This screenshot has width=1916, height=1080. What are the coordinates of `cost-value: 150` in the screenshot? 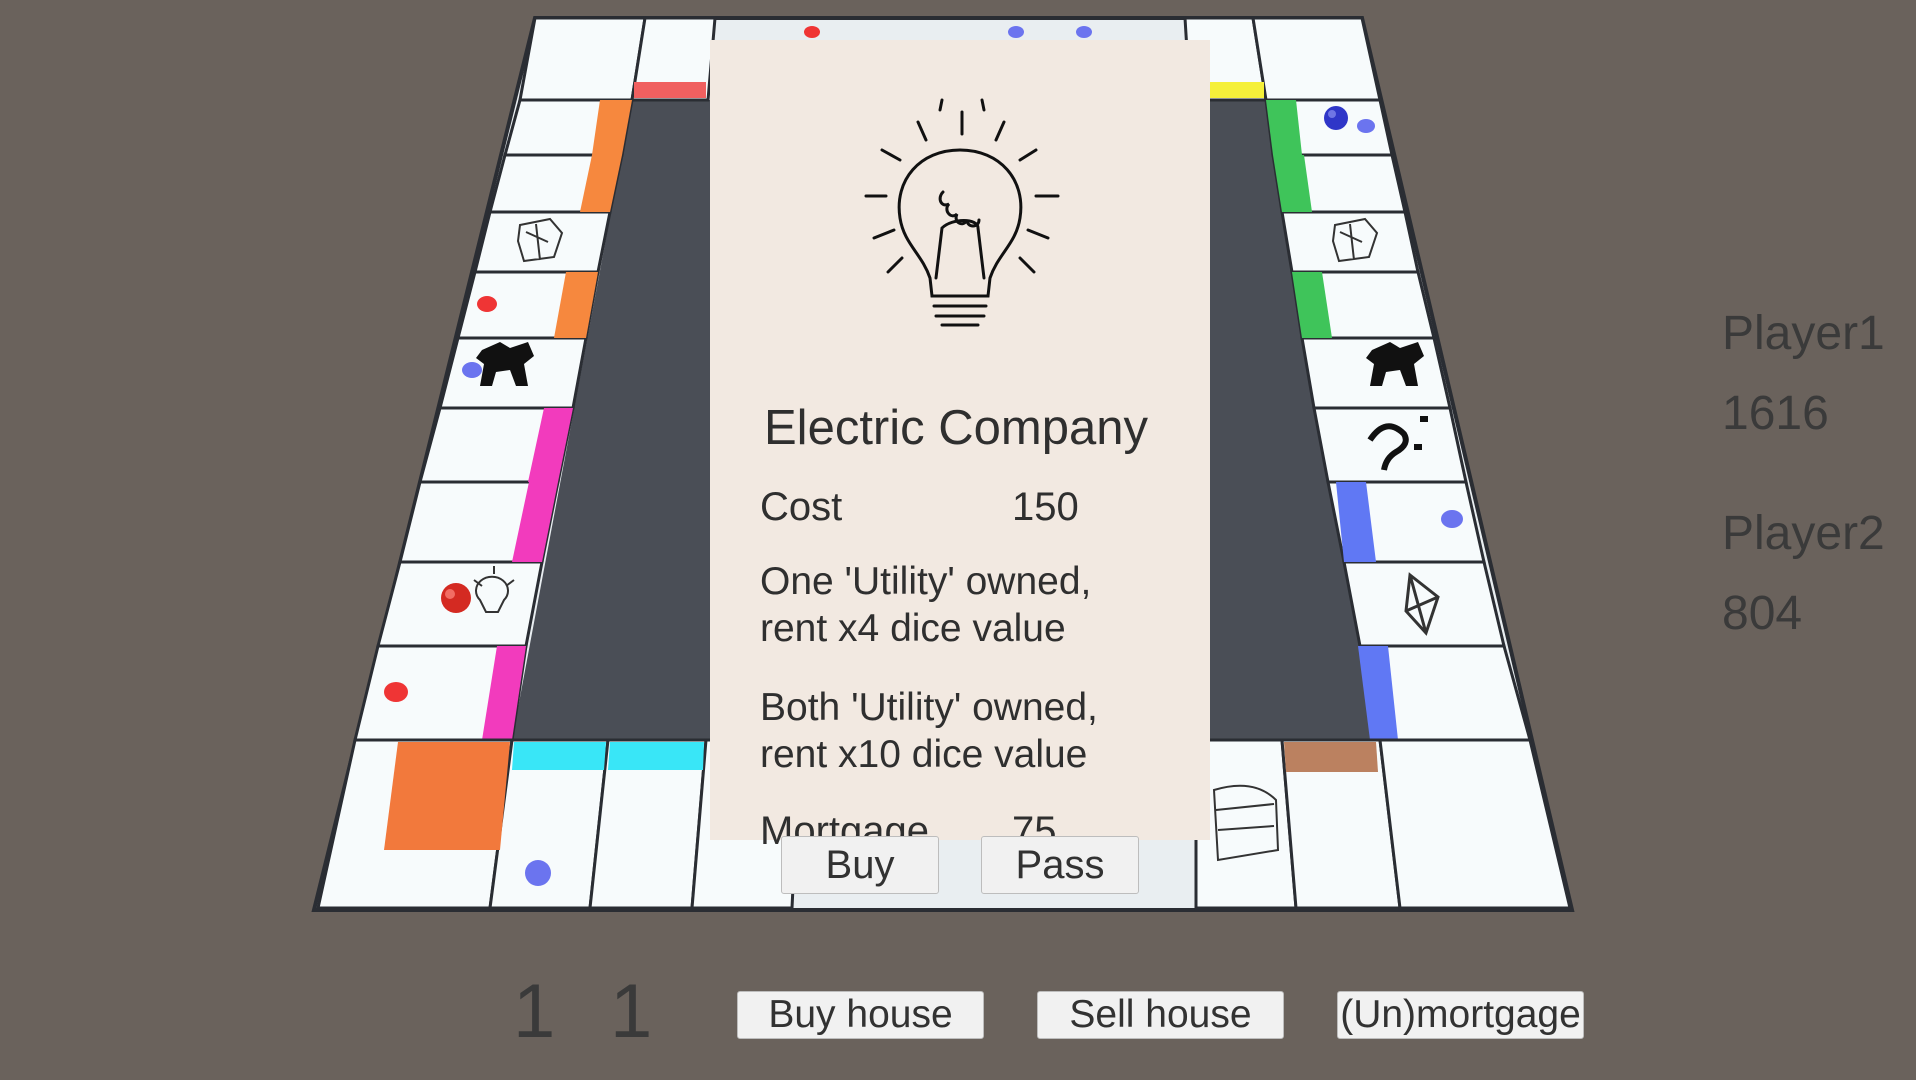 It's located at (1045, 507).